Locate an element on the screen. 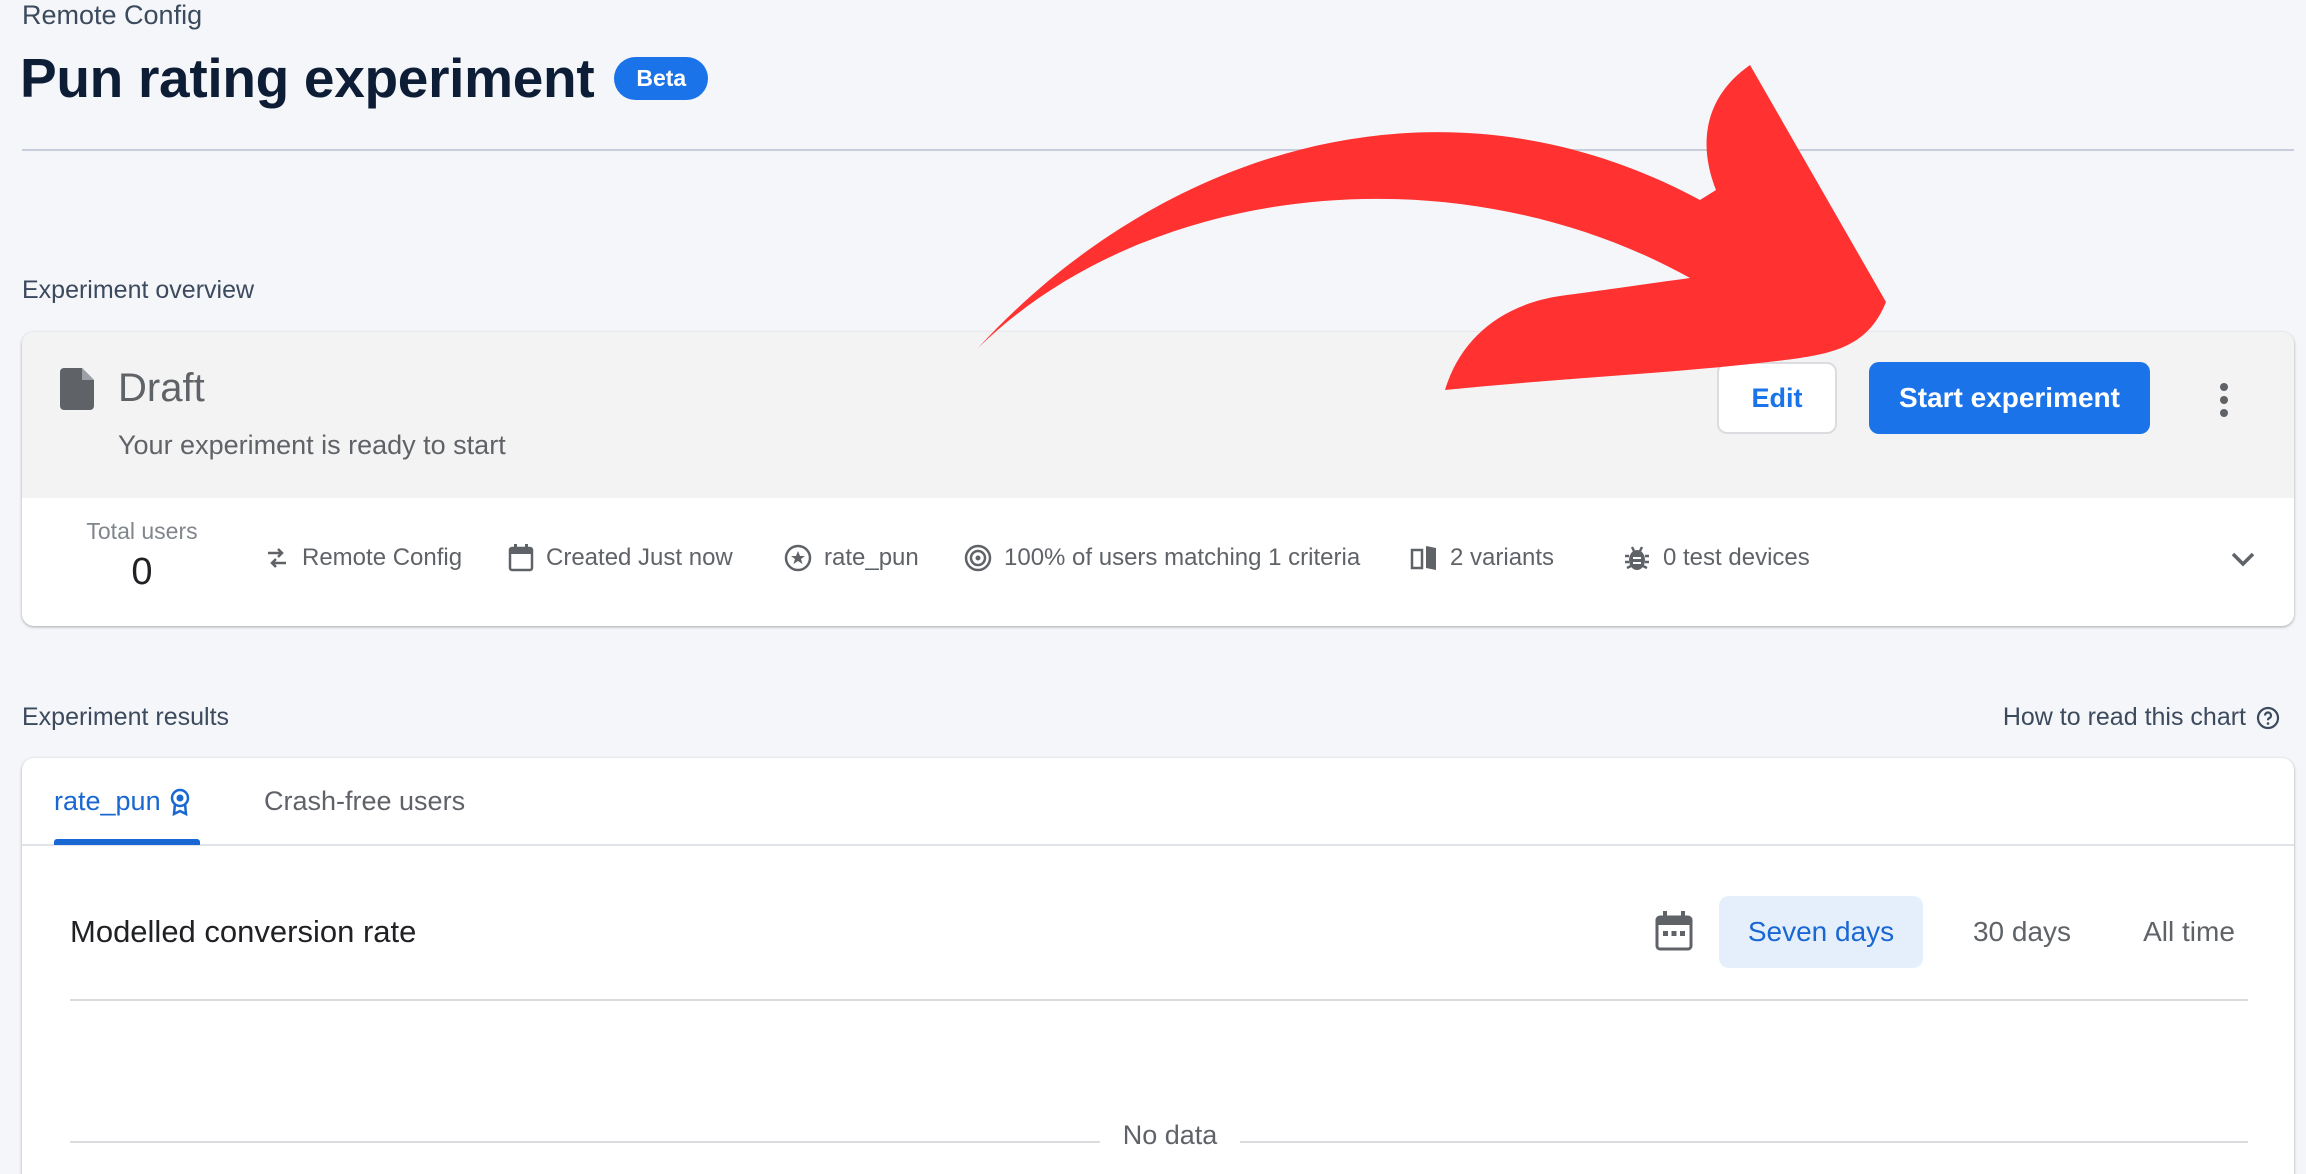  meta-remote-config-label: Remote Config is located at coordinates (382, 557).